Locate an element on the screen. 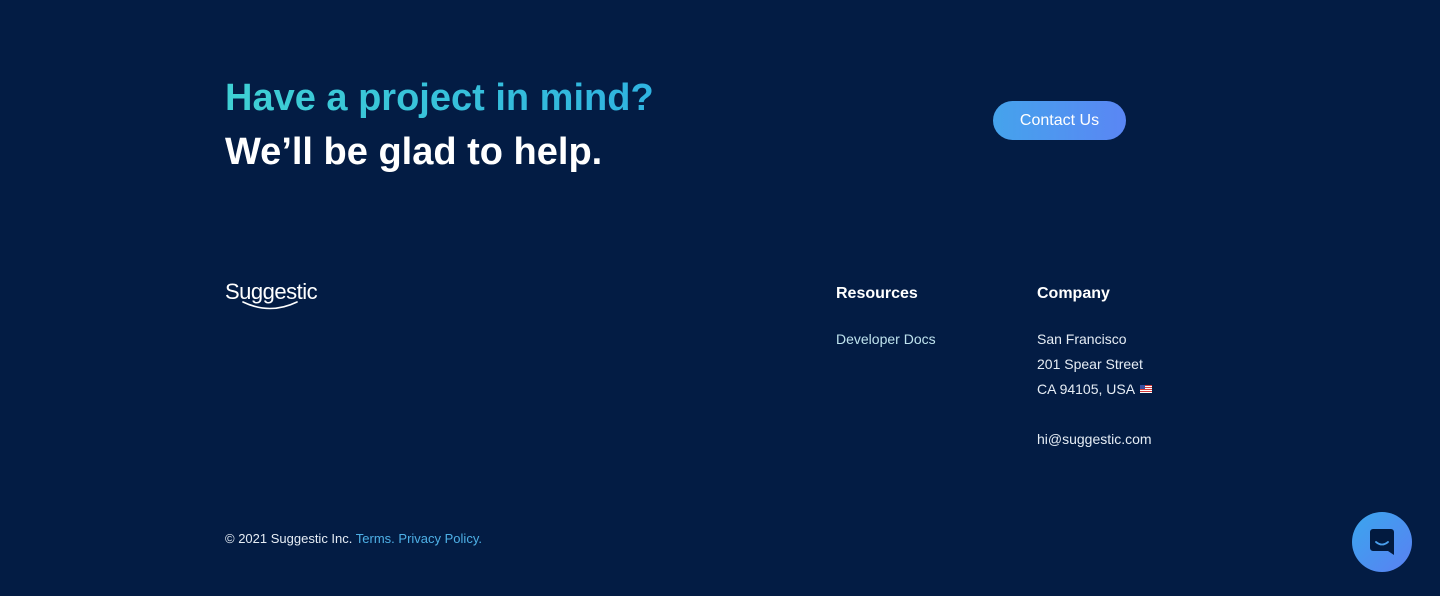 Image resolution: width=1440 pixels, height=596 pixels. chat-launcher-button is located at coordinates (1382, 542).